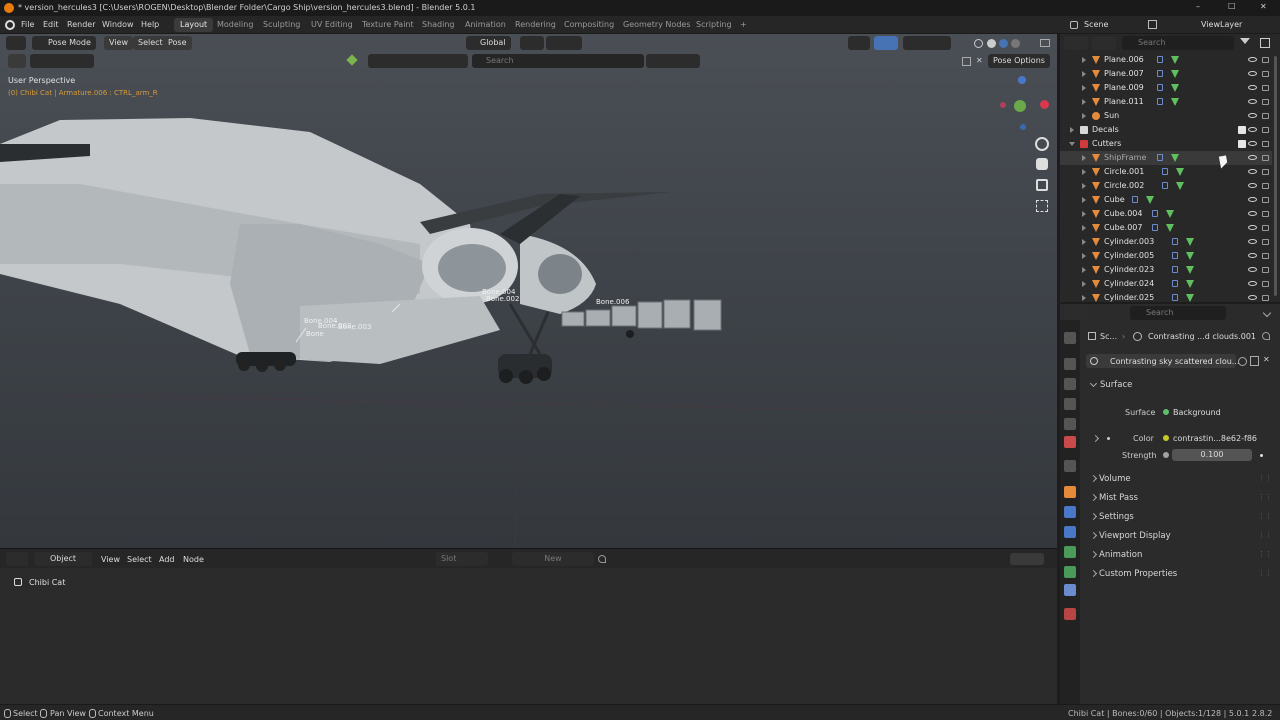 The image size is (1280, 720). I want to click on new-material-button: New, so click(553, 559).